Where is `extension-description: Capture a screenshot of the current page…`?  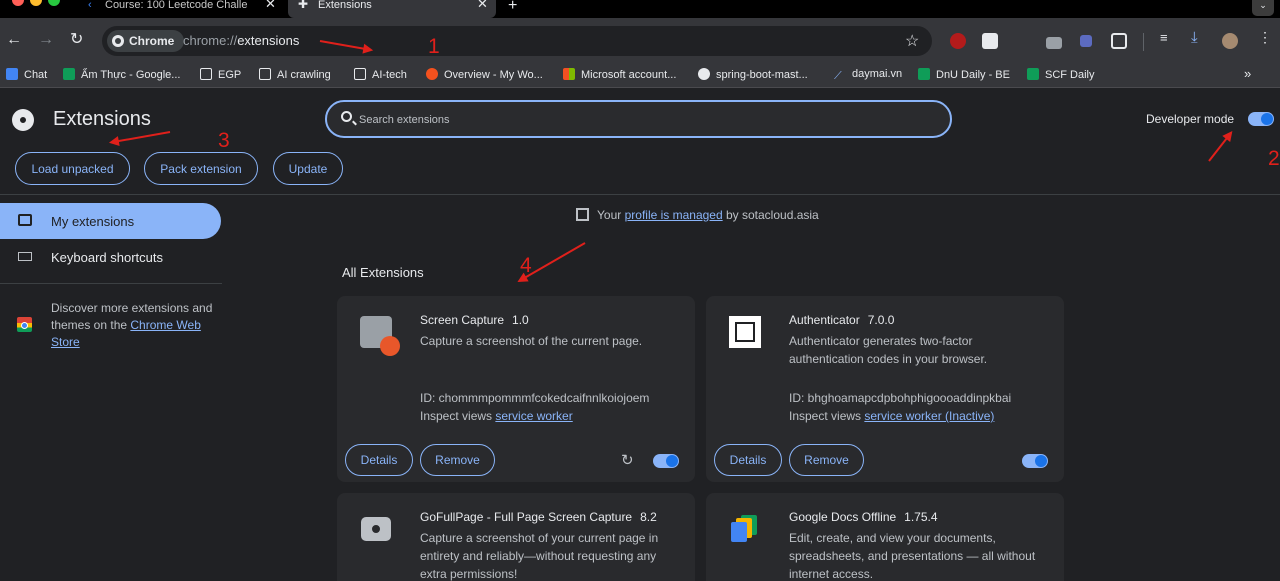
extension-description: Capture a screenshot of the current page… is located at coordinates (531, 341).